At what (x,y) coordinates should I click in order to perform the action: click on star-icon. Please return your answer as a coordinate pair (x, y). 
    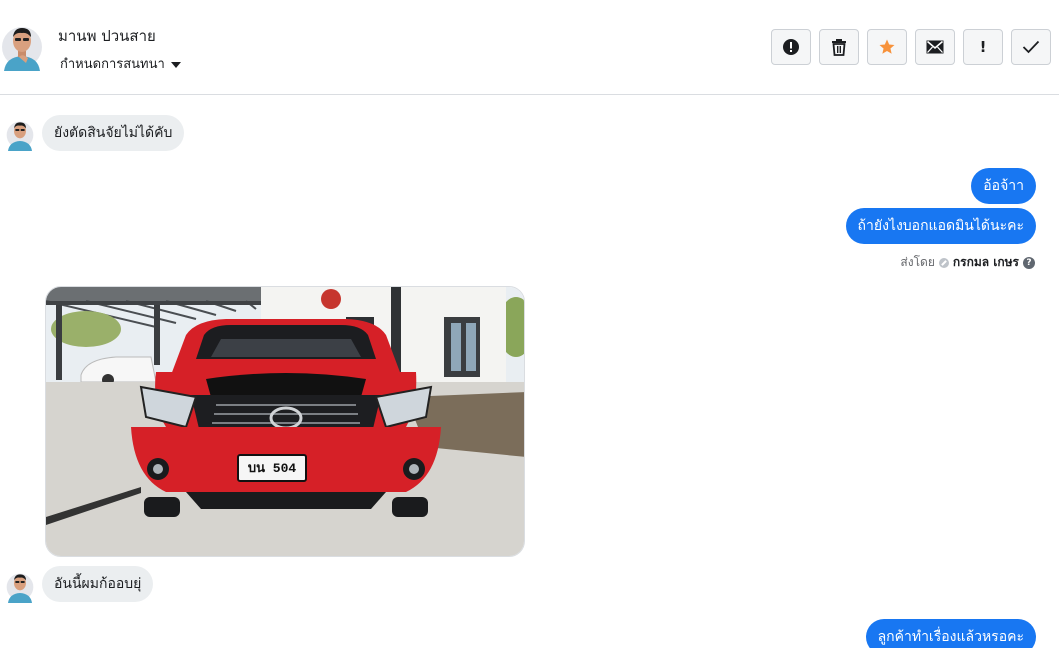
    Looking at the image, I should click on (887, 46).